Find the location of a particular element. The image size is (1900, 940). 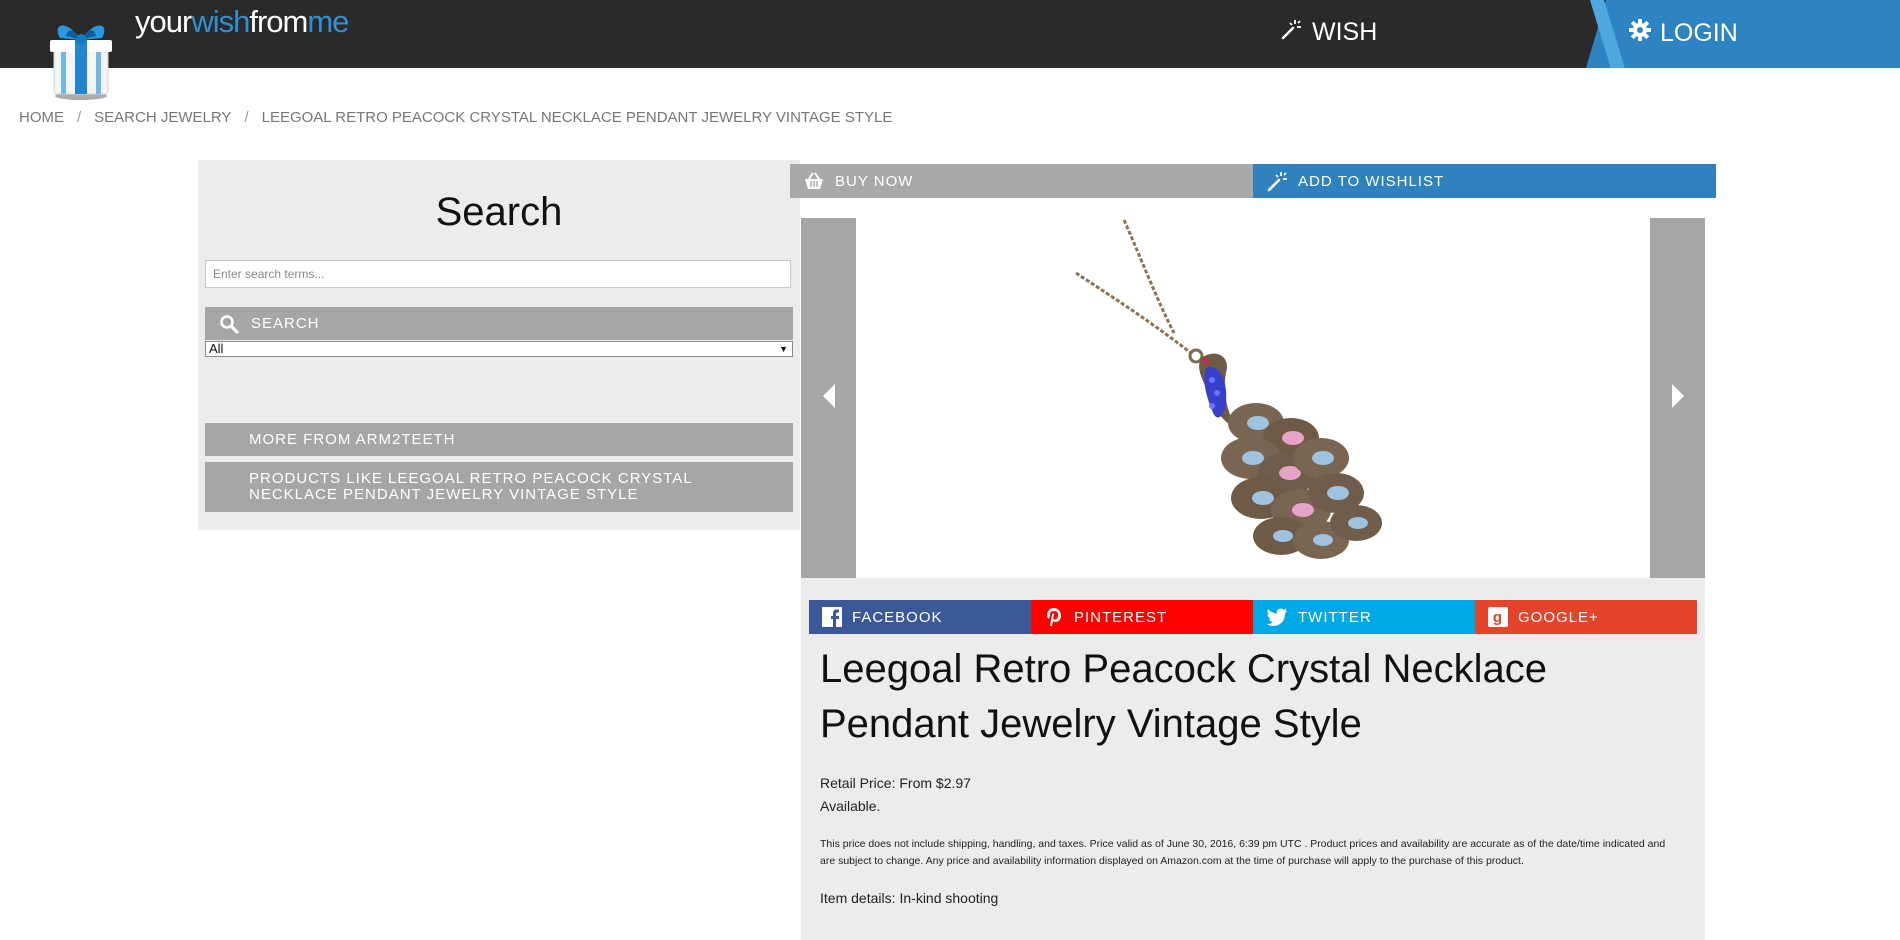

add-to-wishlist-label: ADD TO WISHLIST is located at coordinates (1371, 181).